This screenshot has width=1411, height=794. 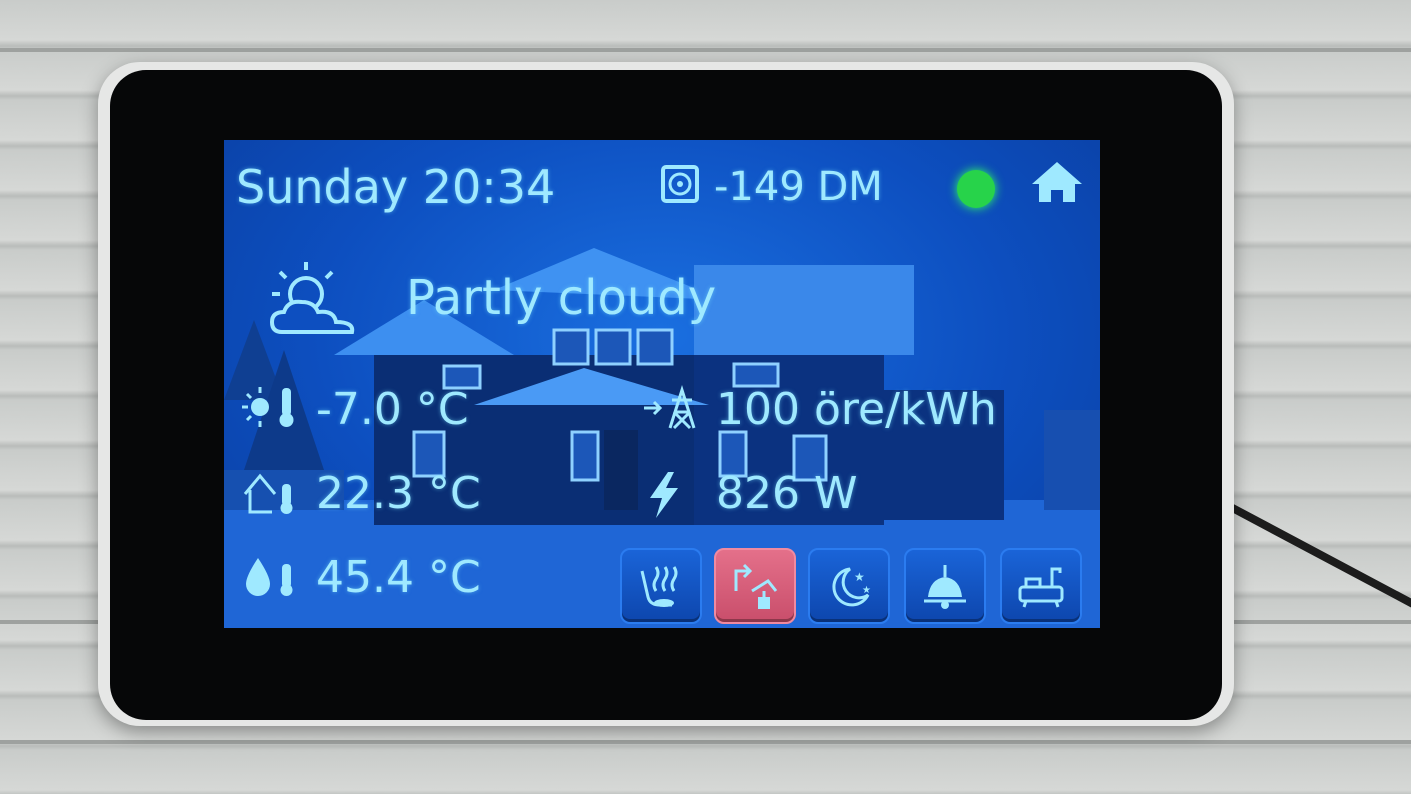 What do you see at coordinates (398, 493) in the screenshot?
I see `indoor-temperature: 22.3 °C` at bounding box center [398, 493].